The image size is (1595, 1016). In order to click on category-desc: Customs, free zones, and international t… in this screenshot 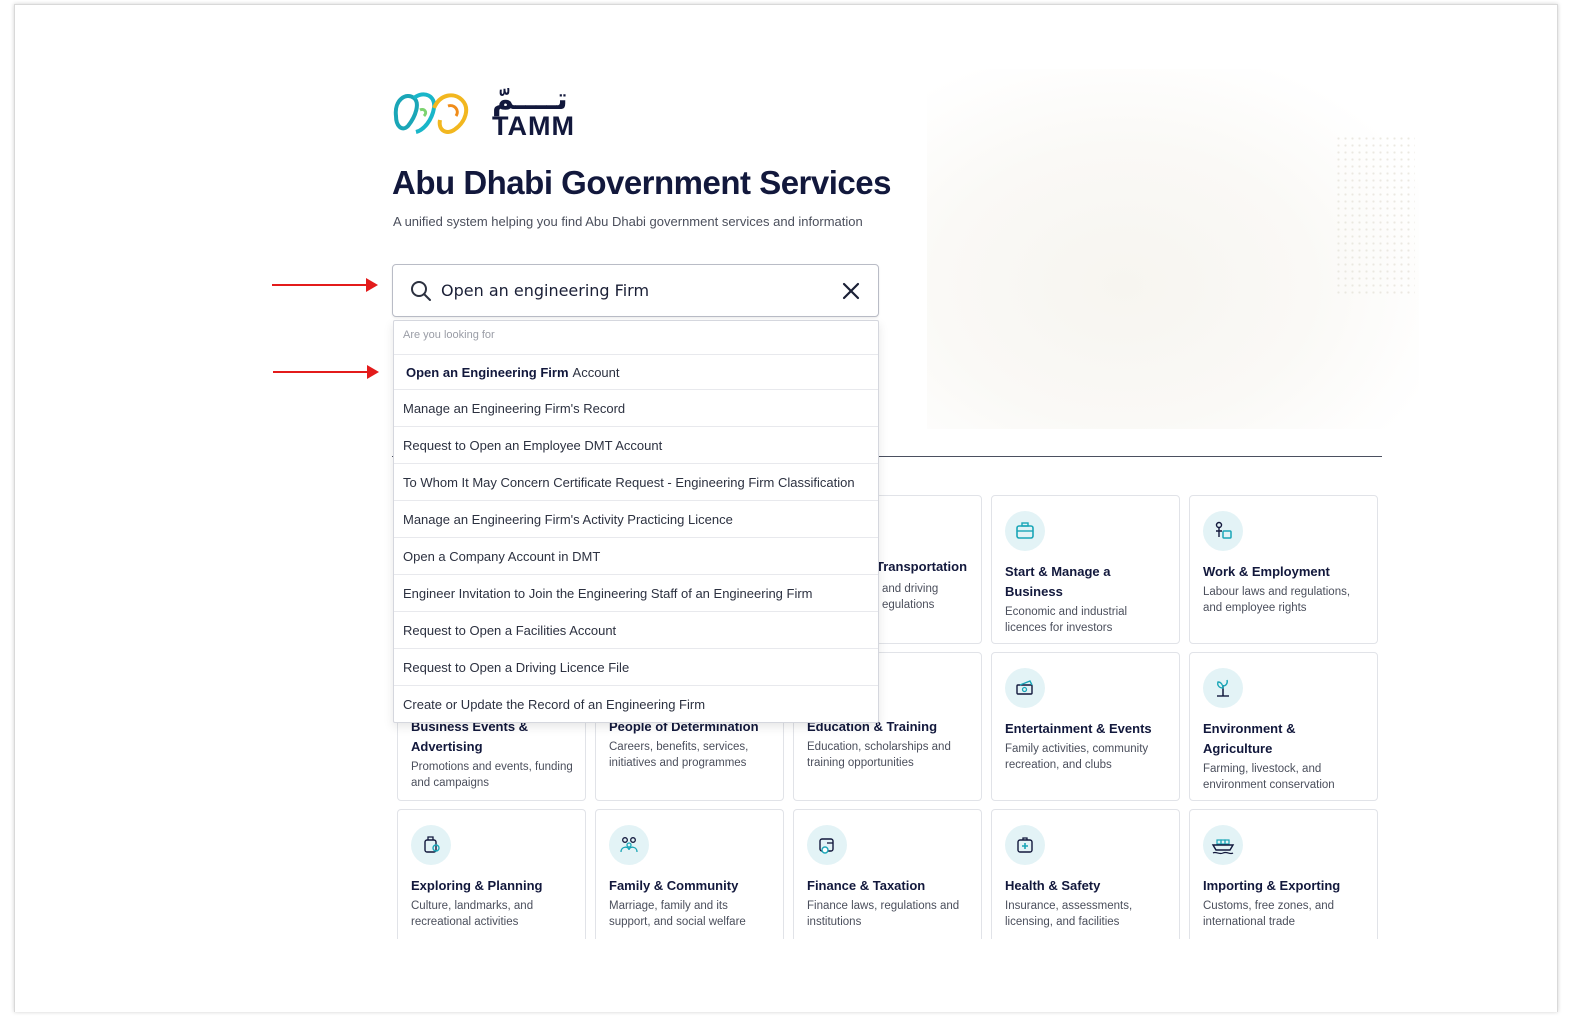, I will do `click(1269, 914)`.